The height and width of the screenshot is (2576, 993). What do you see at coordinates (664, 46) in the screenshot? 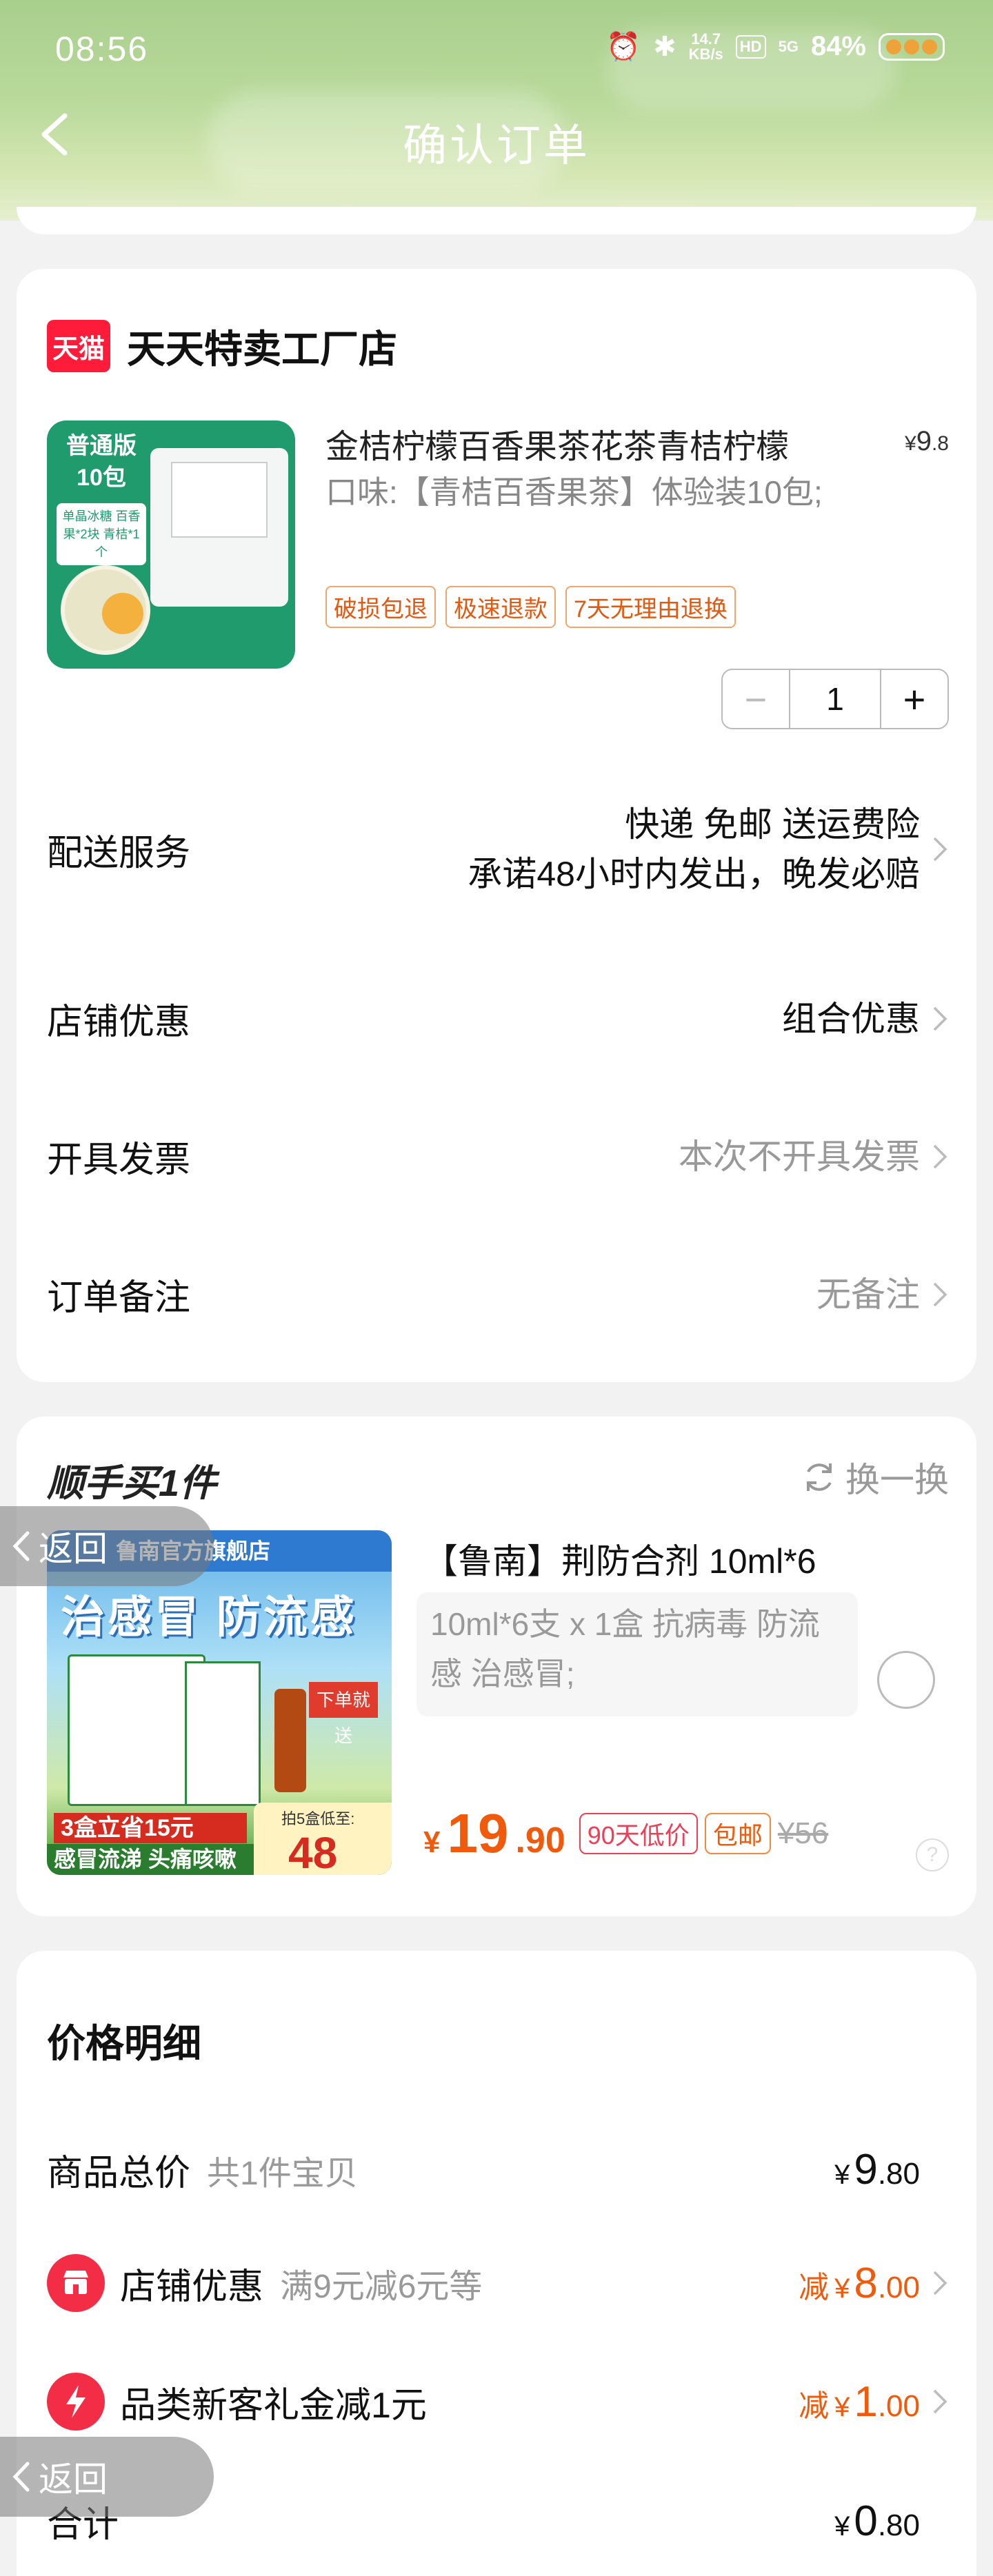
I see `bluetooth-icon: ✱` at bounding box center [664, 46].